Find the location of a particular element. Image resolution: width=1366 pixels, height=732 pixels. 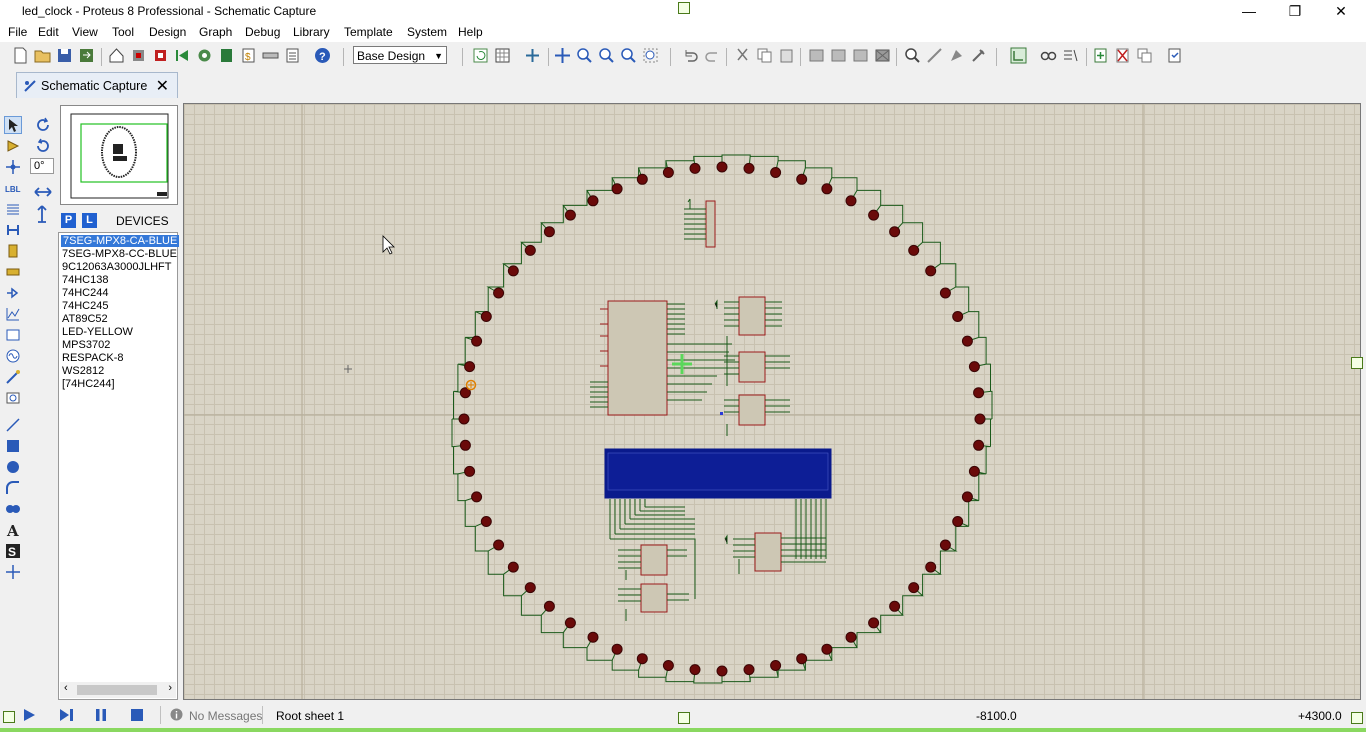

new-sheet-icon is located at coordinates (1100, 55).